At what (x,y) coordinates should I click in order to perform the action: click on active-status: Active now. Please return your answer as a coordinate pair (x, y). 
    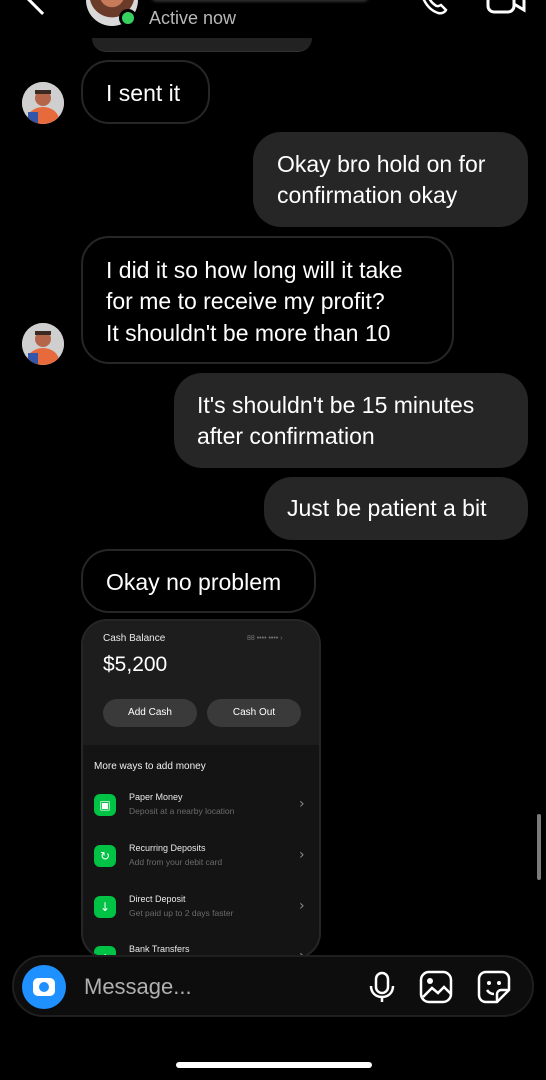
    Looking at the image, I should click on (193, 18).